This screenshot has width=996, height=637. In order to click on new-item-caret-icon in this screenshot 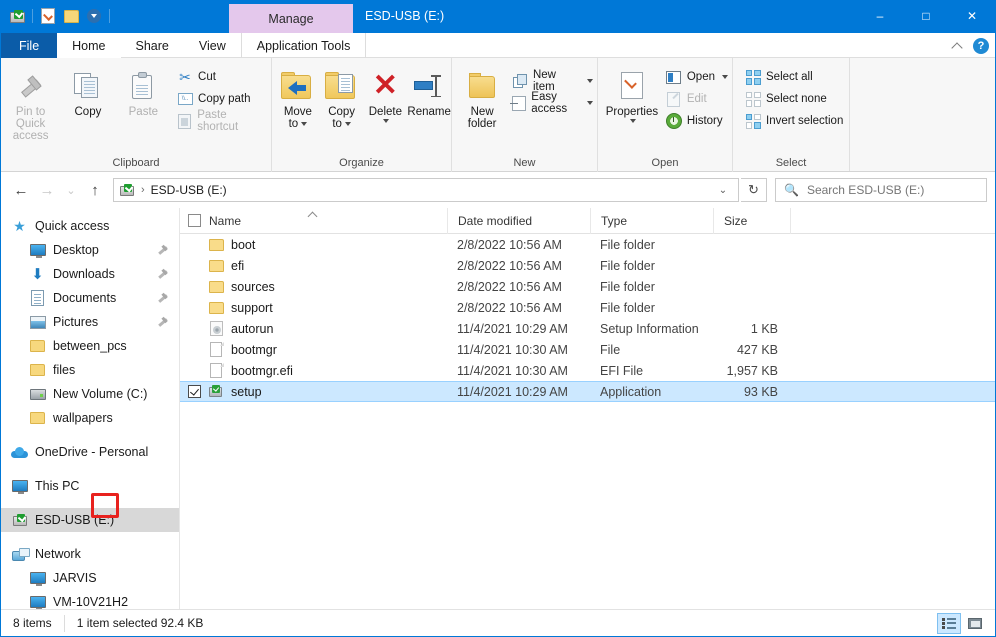, I will do `click(590, 81)`.